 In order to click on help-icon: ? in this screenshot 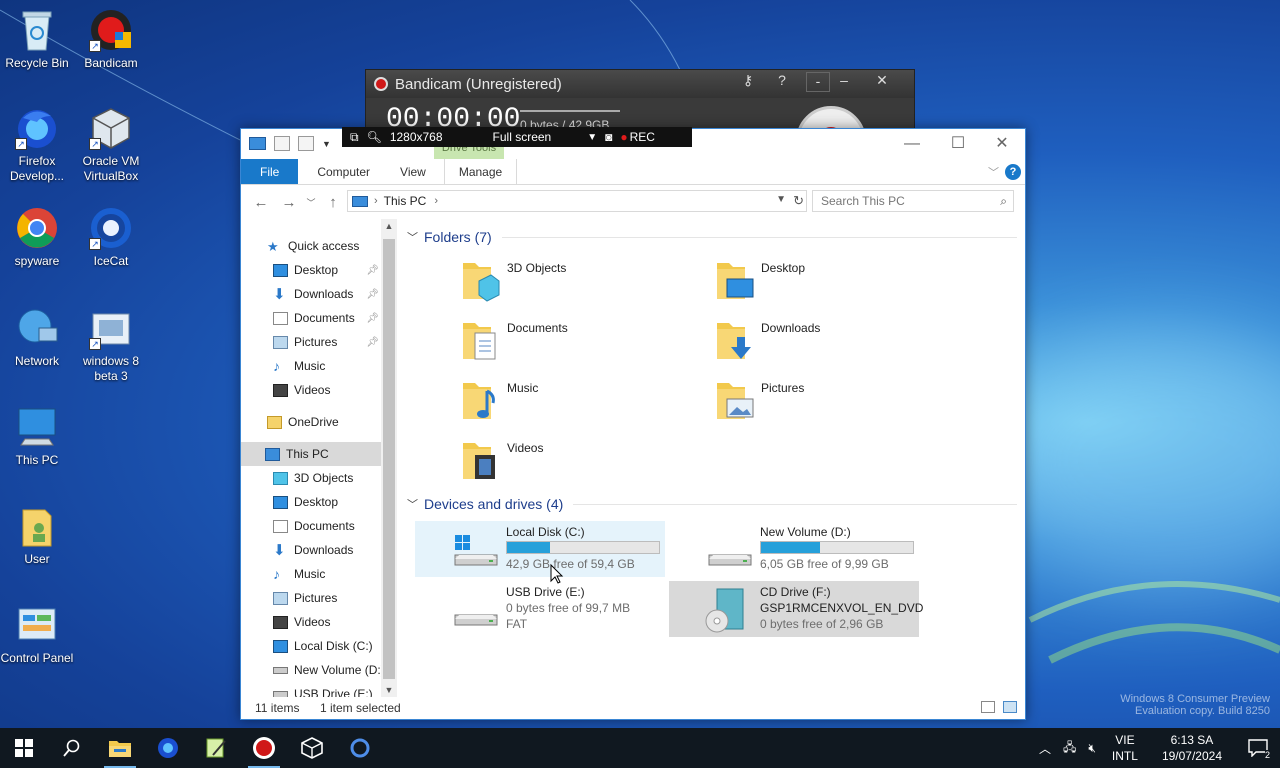, I will do `click(1013, 172)`.